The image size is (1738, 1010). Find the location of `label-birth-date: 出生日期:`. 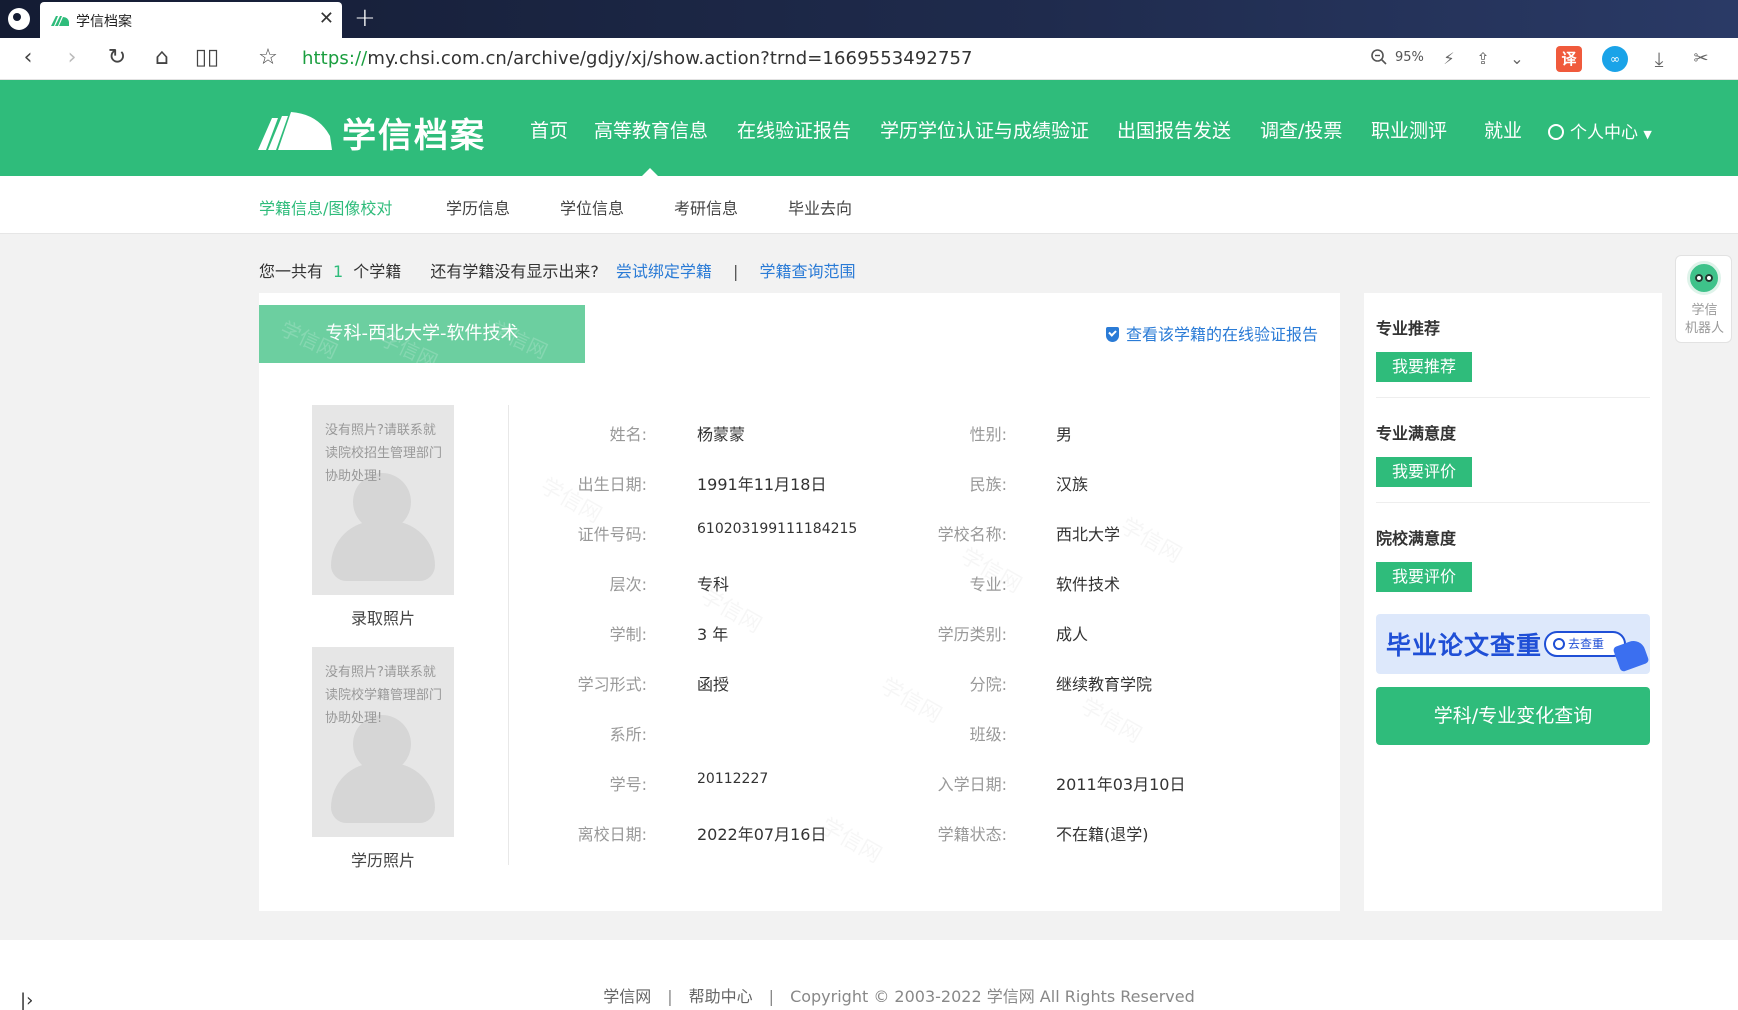

label-birth-date: 出生日期: is located at coordinates (612, 484).